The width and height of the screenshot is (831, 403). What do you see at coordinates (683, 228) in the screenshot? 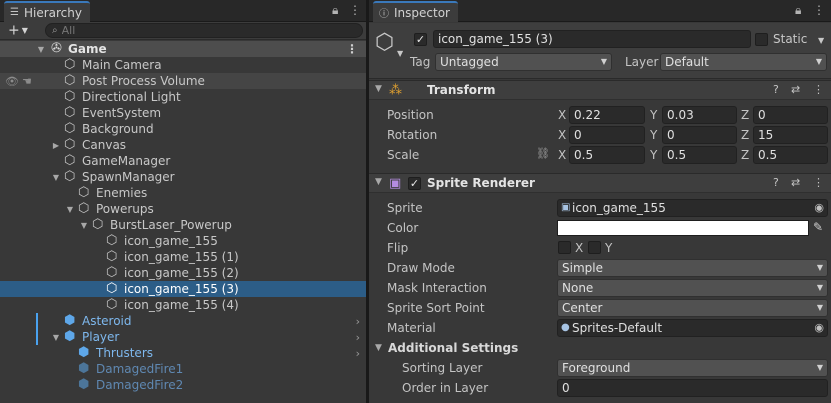
I see `color-swatch` at bounding box center [683, 228].